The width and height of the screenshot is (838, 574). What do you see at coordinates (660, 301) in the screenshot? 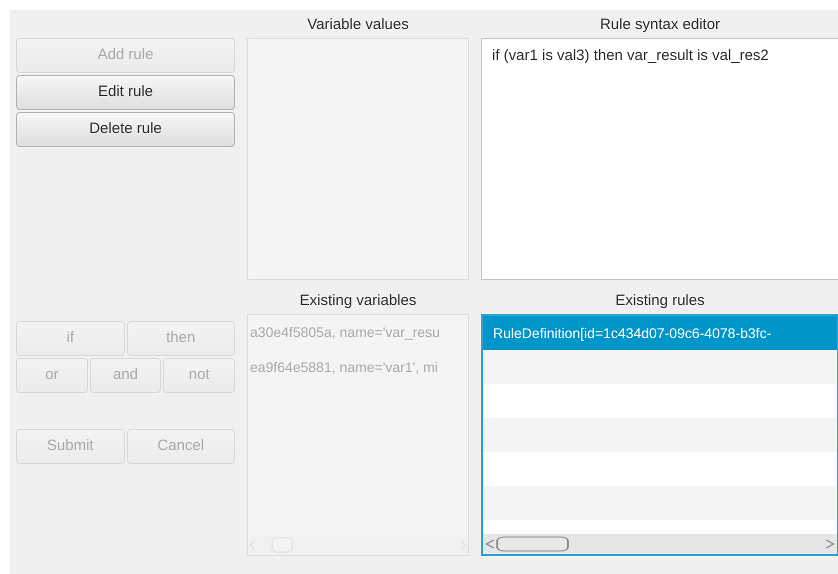
I see `panel-title: Existing rules` at bounding box center [660, 301].